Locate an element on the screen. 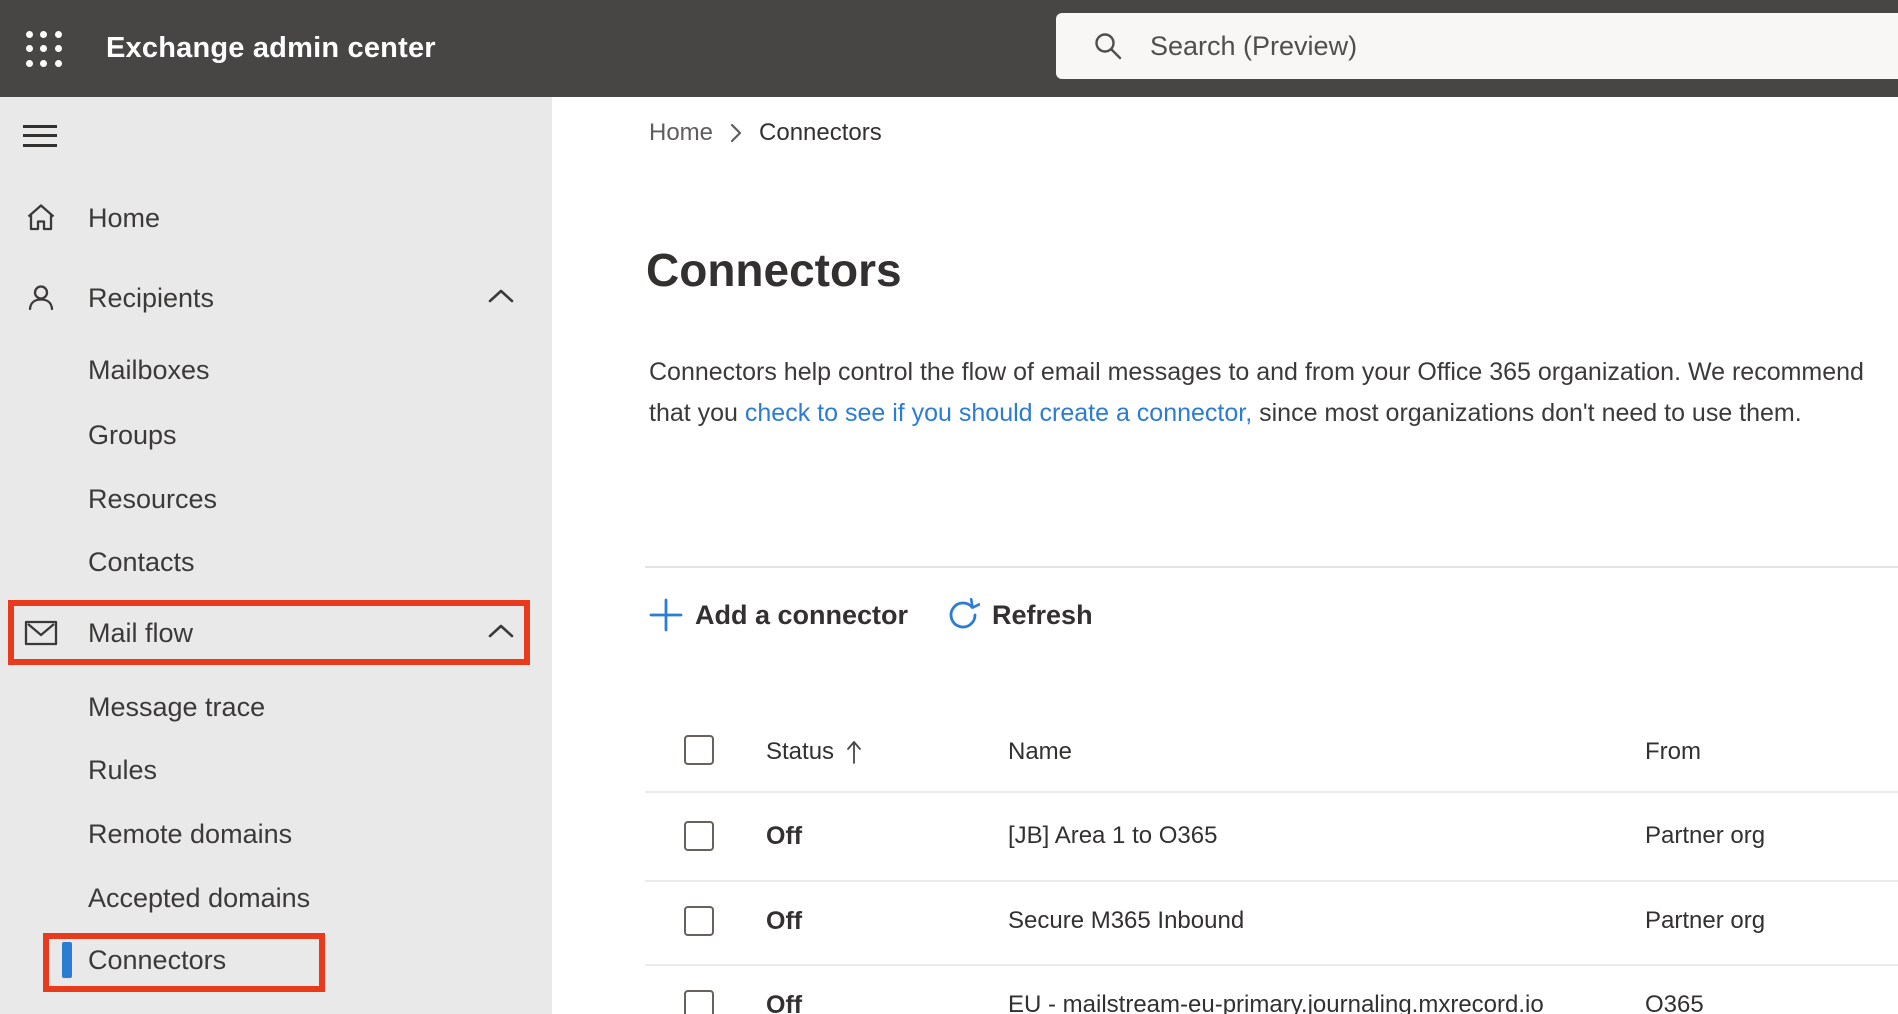 This screenshot has height=1014, width=1898. column-header-name: Name is located at coordinates (1040, 752).